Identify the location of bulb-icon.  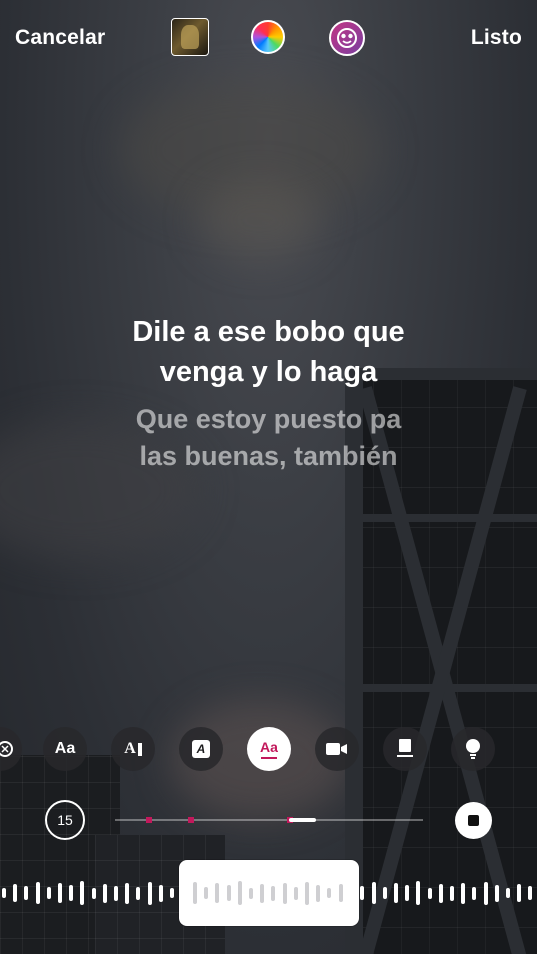
(473, 749).